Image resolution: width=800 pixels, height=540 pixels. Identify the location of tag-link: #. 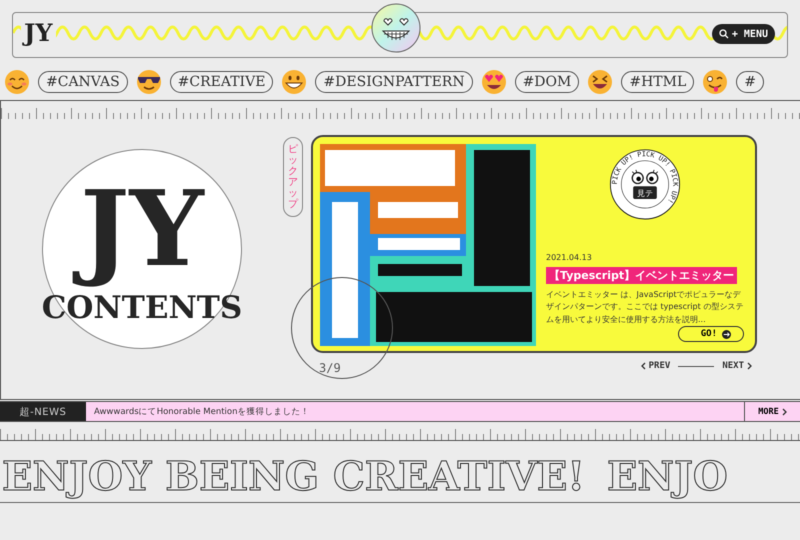
(750, 82).